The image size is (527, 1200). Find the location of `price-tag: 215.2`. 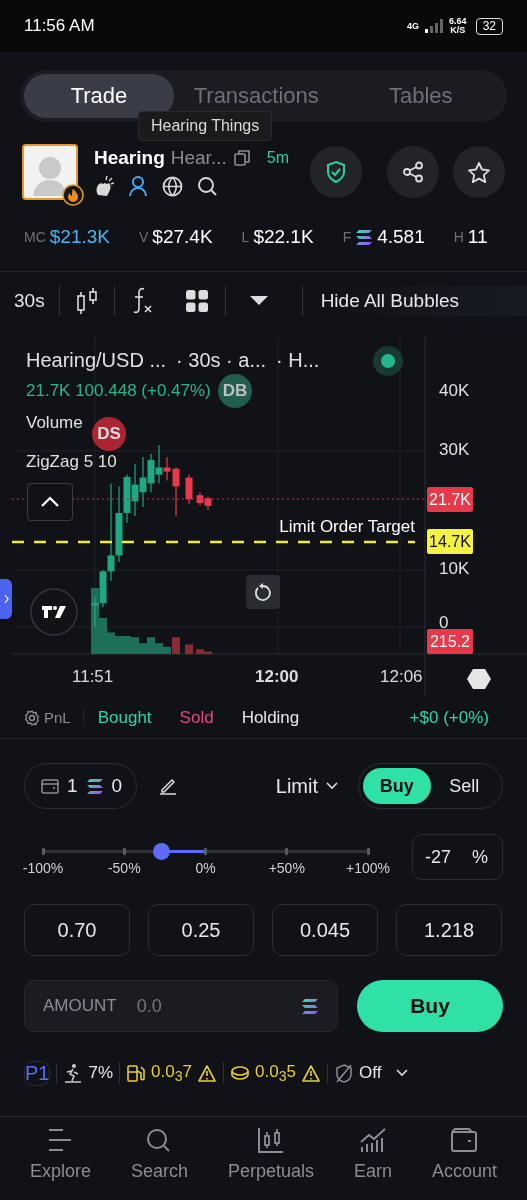

price-tag: 215.2 is located at coordinates (450, 641).